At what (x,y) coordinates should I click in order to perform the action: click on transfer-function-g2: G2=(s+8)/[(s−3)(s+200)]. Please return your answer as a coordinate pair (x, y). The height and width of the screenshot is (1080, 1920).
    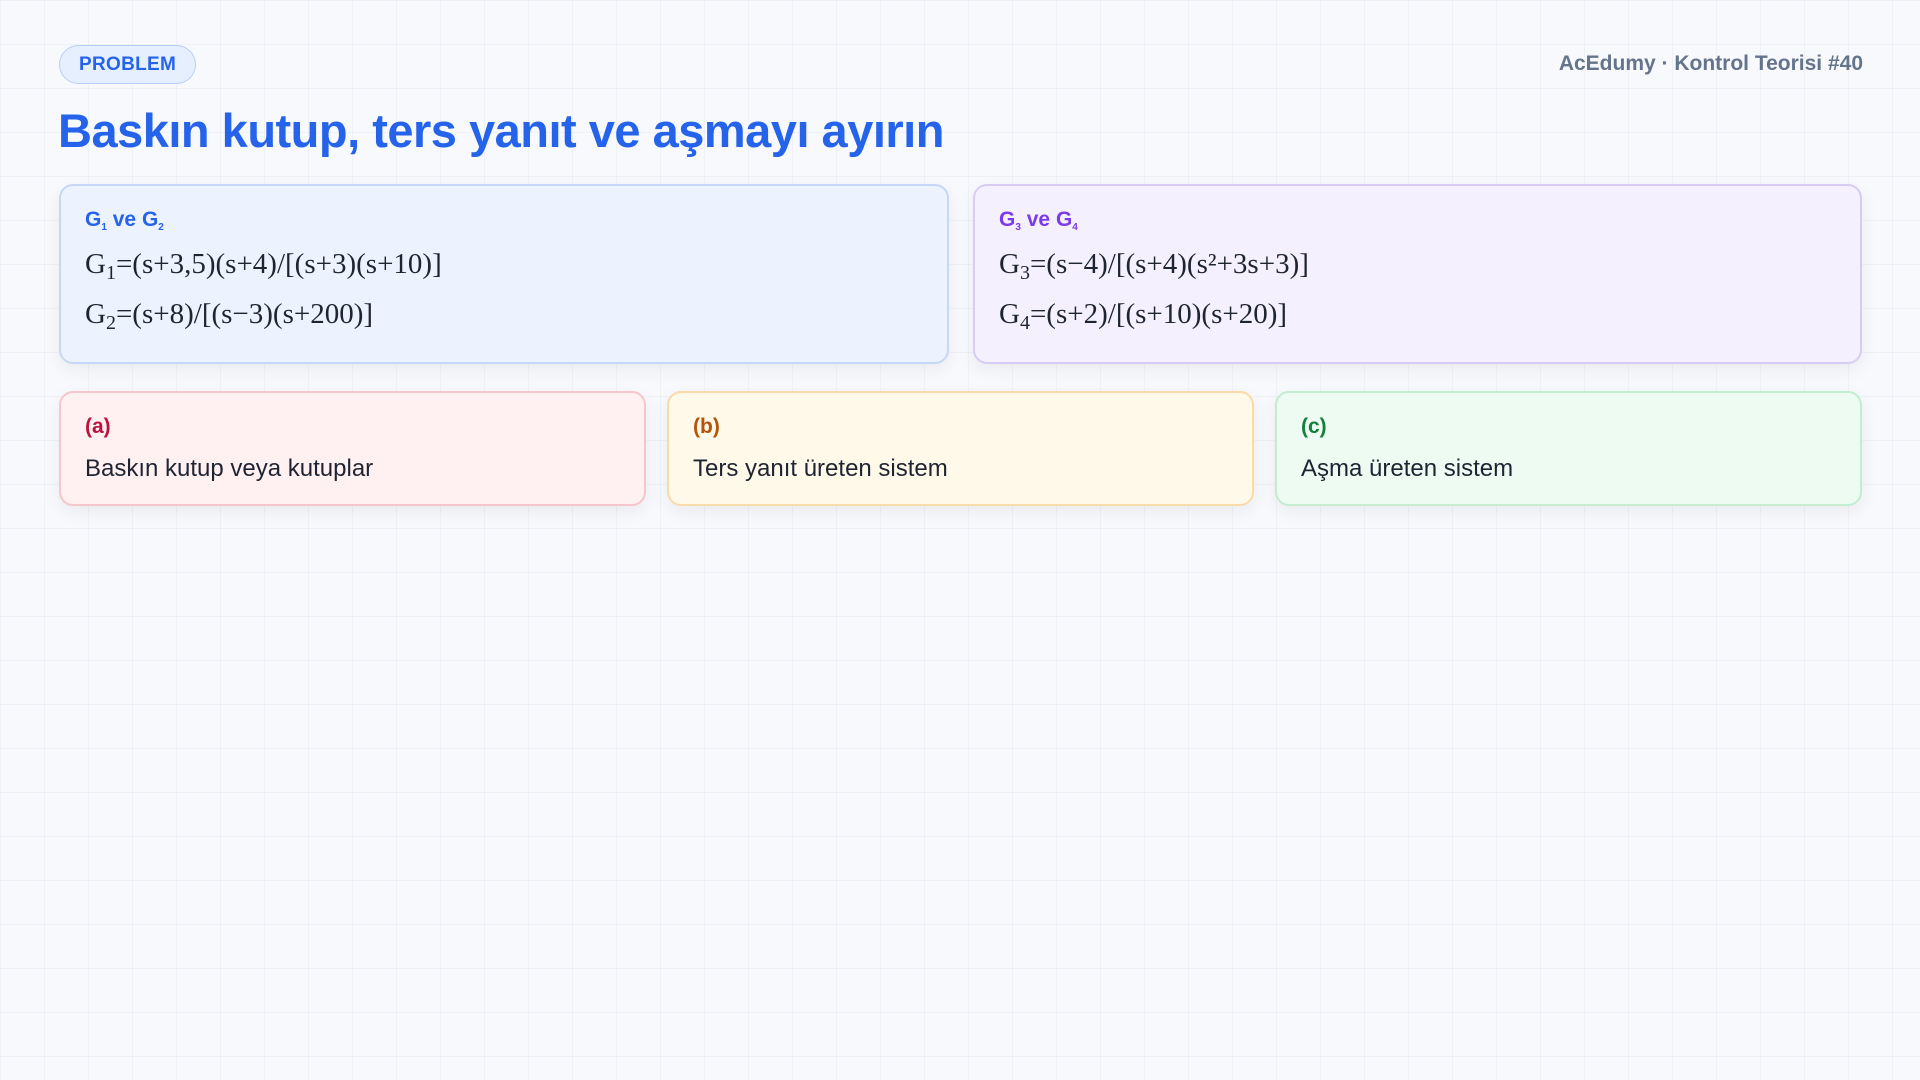
    Looking at the image, I should click on (229, 316).